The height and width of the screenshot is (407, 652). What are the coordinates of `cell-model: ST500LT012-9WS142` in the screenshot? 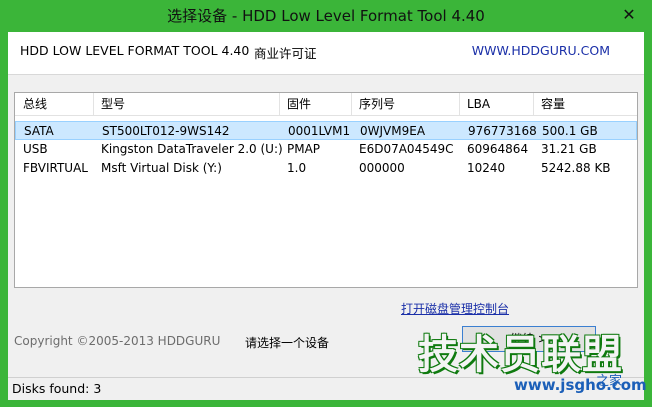 It's located at (166, 131).